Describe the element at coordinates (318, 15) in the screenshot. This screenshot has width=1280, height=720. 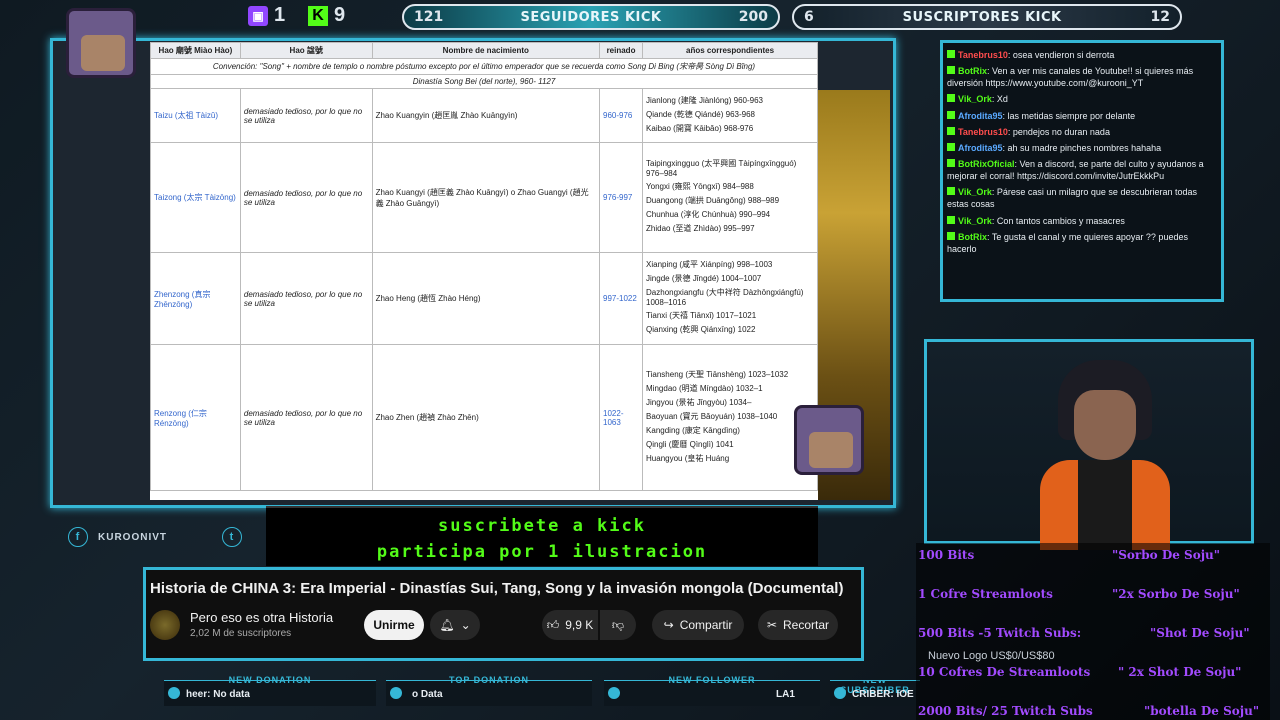
I see `kick-icon: K` at that location.